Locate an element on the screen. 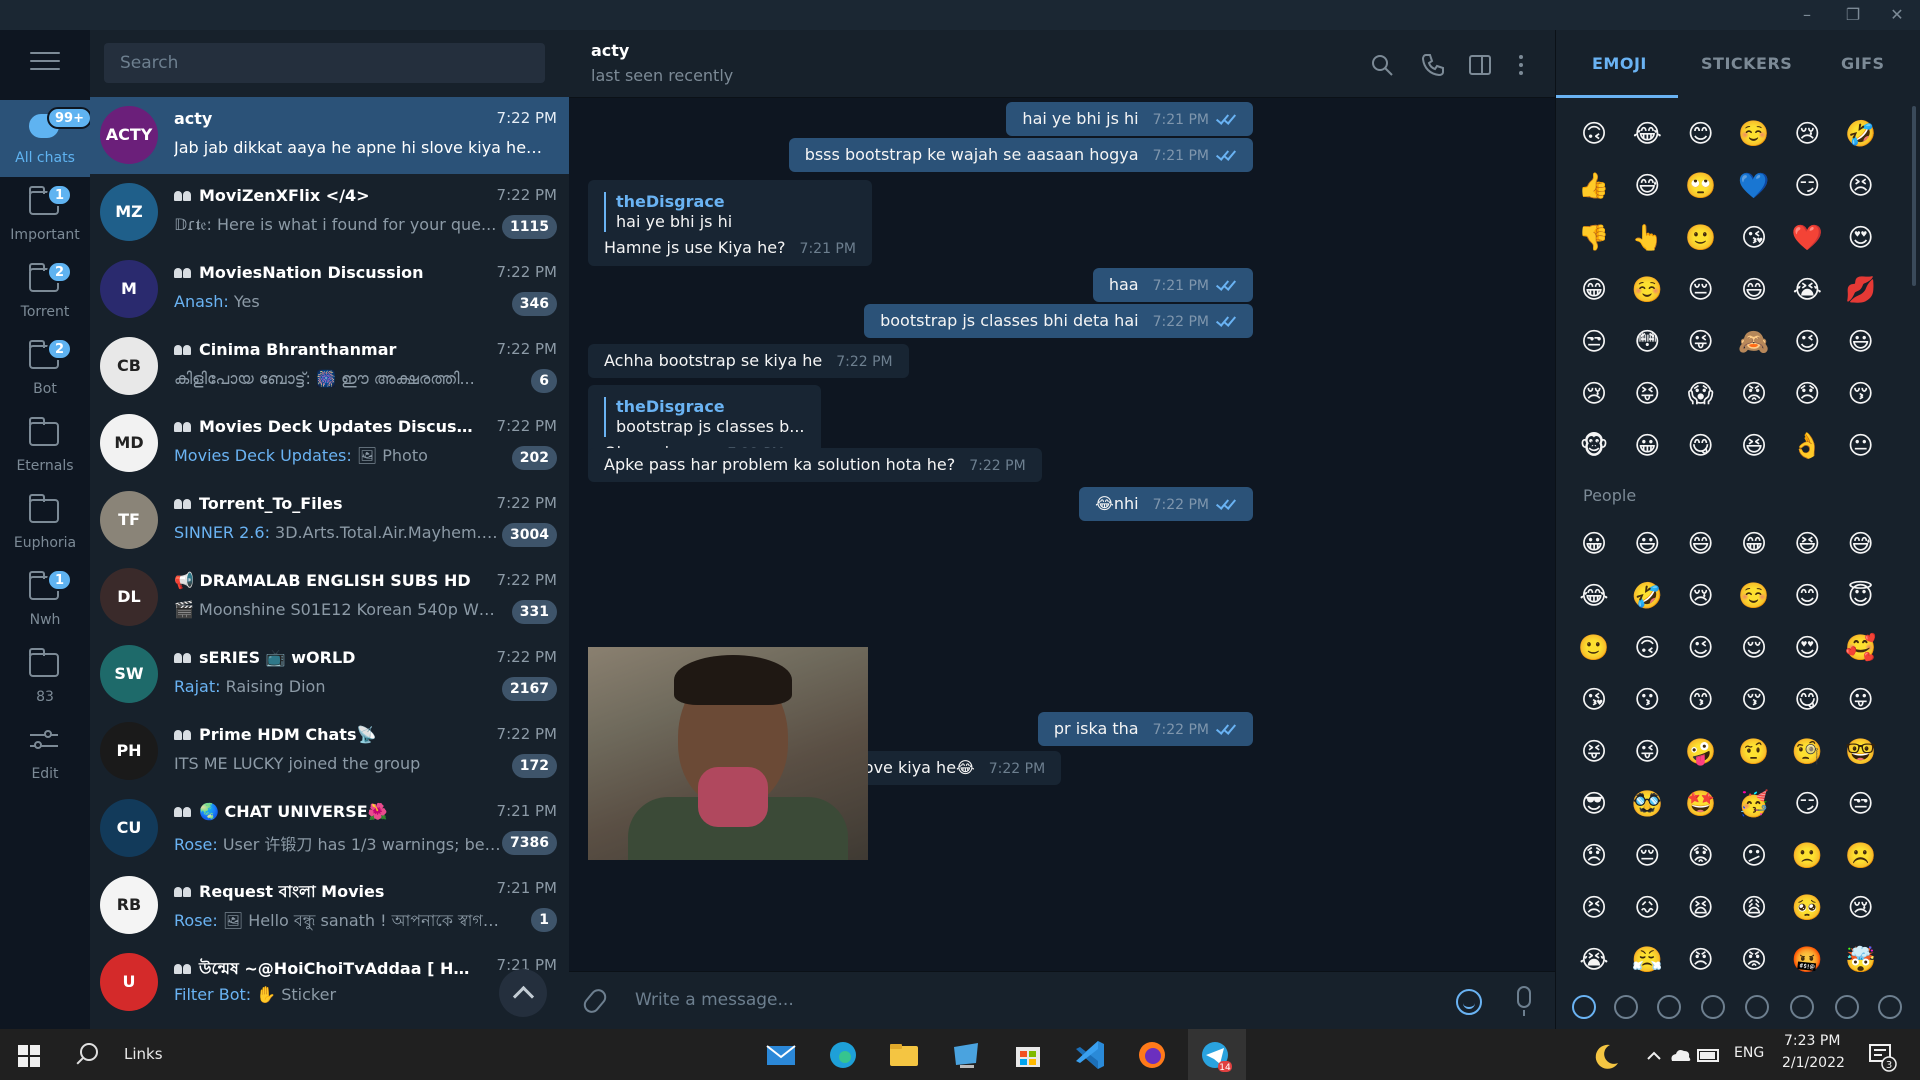 The height and width of the screenshot is (1080, 1920). sidebar-toggle-icon is located at coordinates (1480, 65).